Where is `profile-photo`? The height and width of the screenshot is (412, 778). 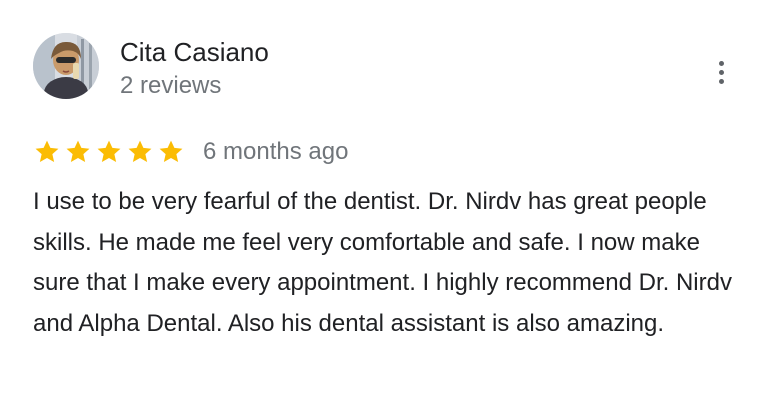 profile-photo is located at coordinates (66, 66).